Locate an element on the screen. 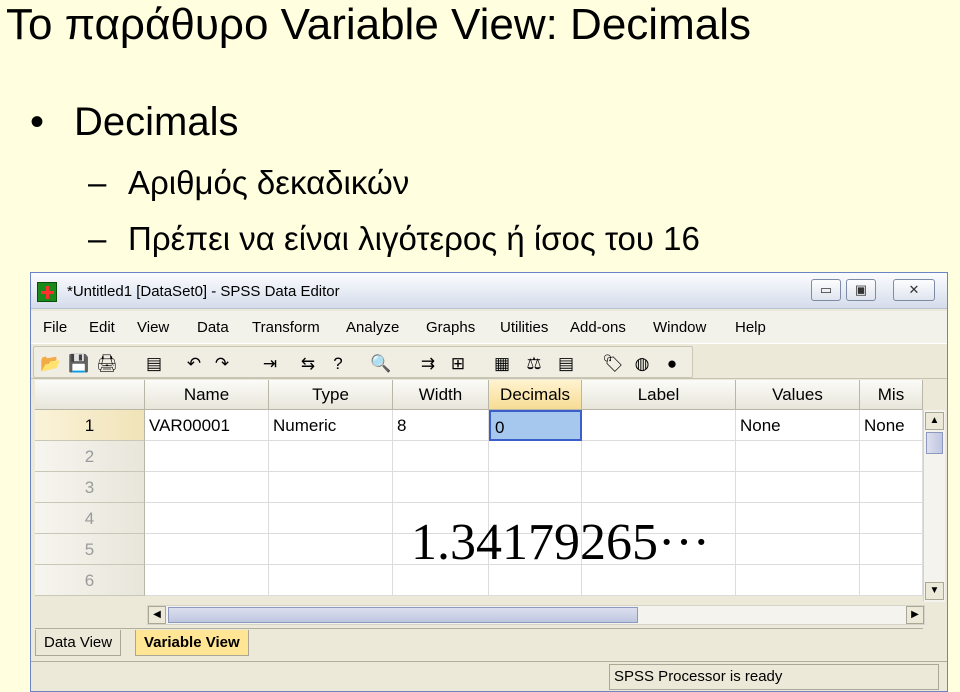 This screenshot has height=692, width=960. menu-analyze: Analyze is located at coordinates (372, 327).